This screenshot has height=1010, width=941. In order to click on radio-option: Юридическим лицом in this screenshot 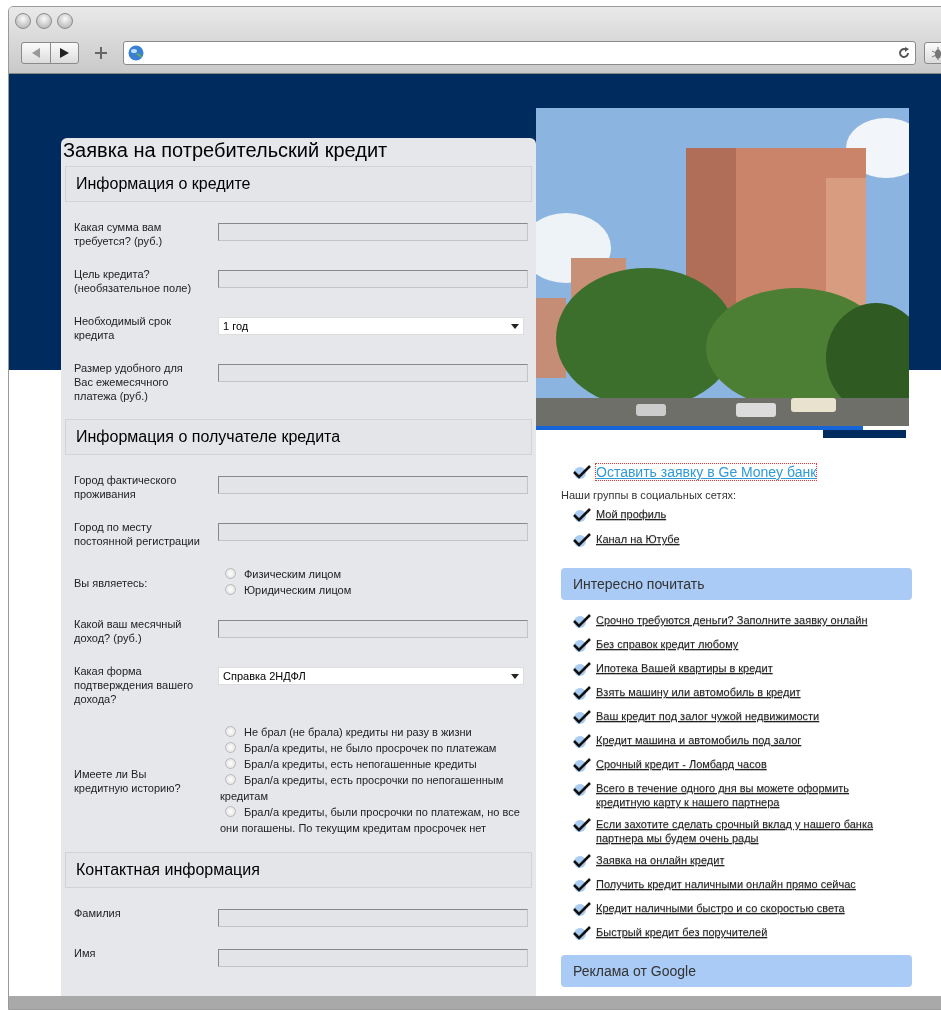, I will do `click(374, 590)`.